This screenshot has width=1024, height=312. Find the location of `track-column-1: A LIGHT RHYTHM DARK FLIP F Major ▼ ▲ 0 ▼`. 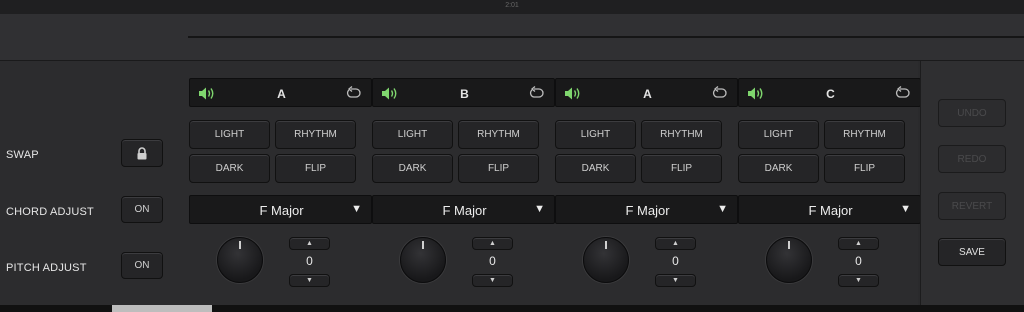

track-column-1: A LIGHT RHYTHM DARK FLIP F Major ▼ ▲ 0 ▼ is located at coordinates (280, 184).